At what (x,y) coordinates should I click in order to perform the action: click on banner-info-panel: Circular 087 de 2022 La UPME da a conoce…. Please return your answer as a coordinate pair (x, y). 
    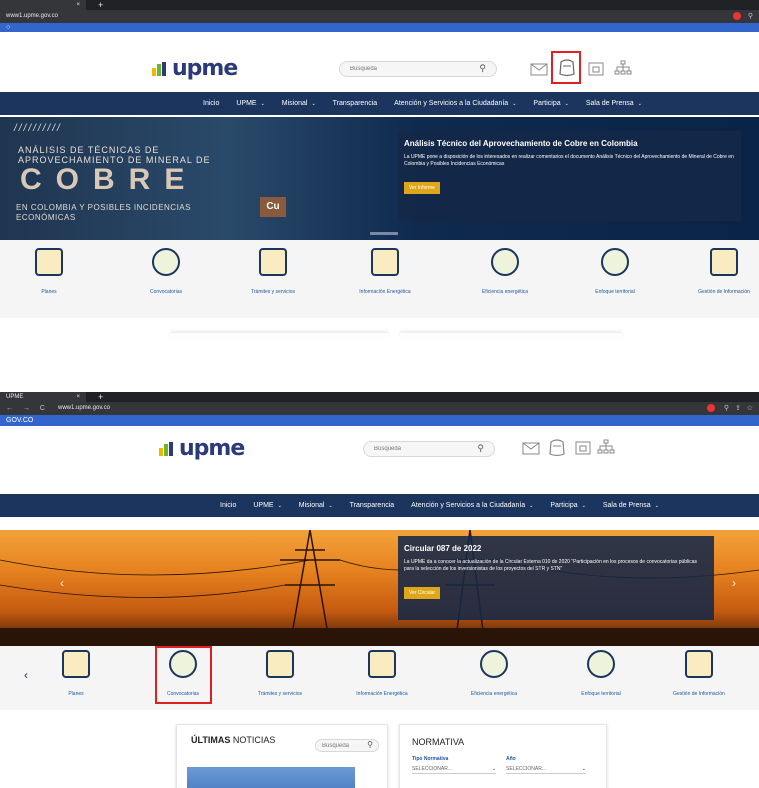
    Looking at the image, I should click on (556, 578).